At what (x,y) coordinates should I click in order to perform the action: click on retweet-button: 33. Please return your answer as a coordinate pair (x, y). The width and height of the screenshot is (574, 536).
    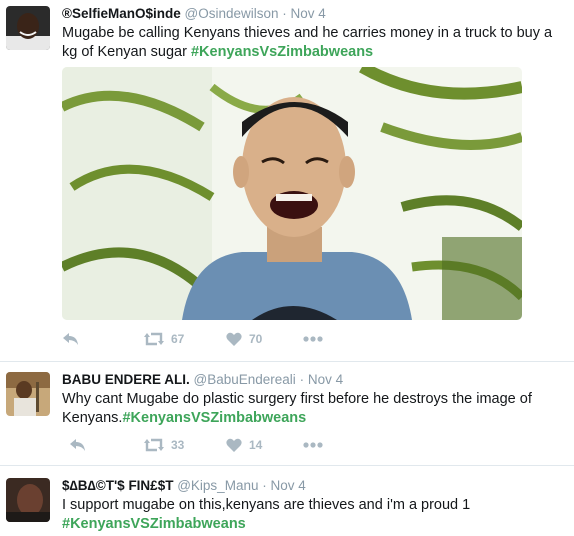
    Looking at the image, I should click on (164, 445).